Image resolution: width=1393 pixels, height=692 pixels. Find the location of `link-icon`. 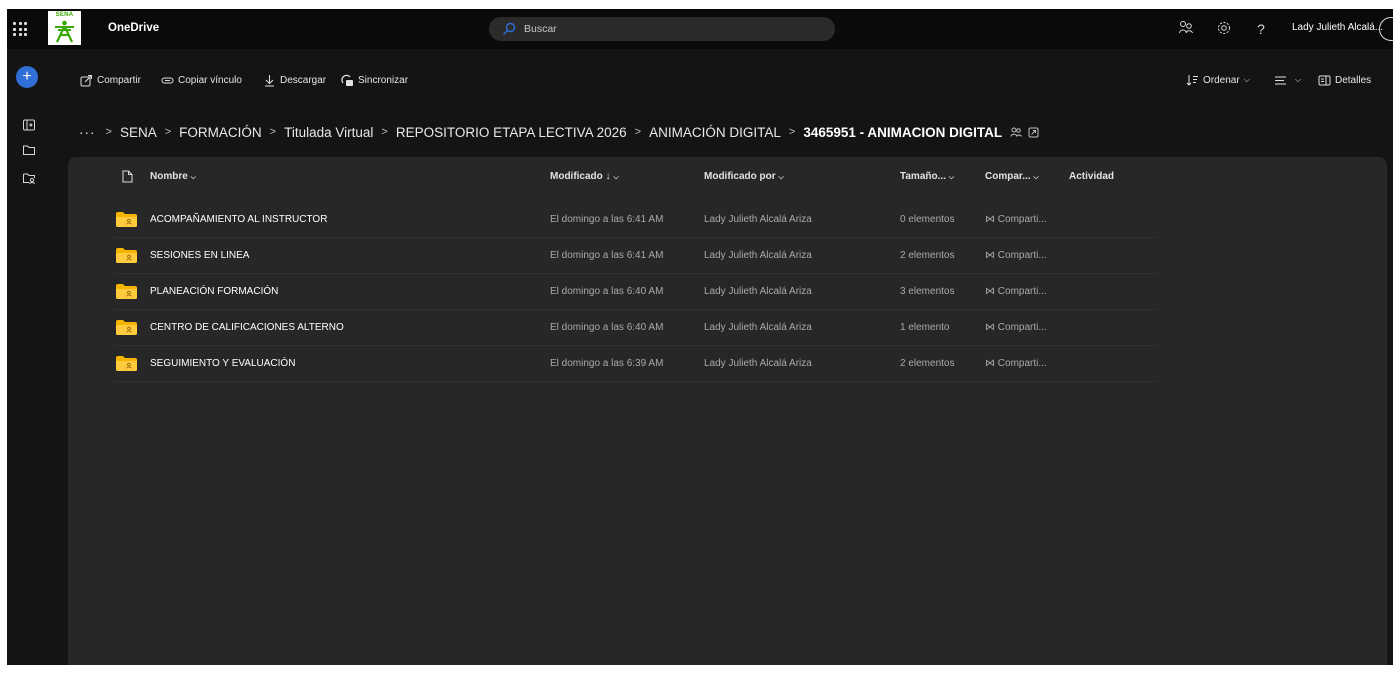

link-icon is located at coordinates (167, 80).